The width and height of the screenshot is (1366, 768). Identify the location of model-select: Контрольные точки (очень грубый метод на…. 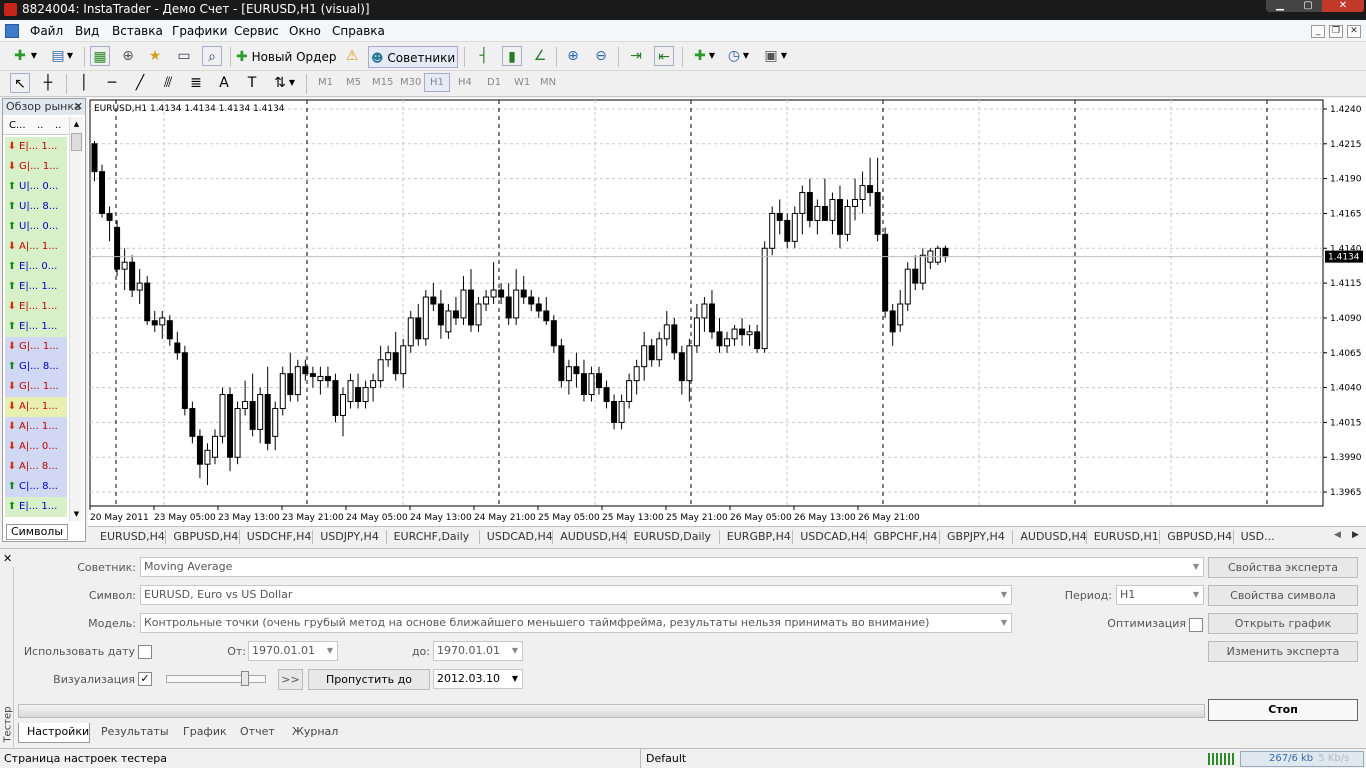
(576, 623).